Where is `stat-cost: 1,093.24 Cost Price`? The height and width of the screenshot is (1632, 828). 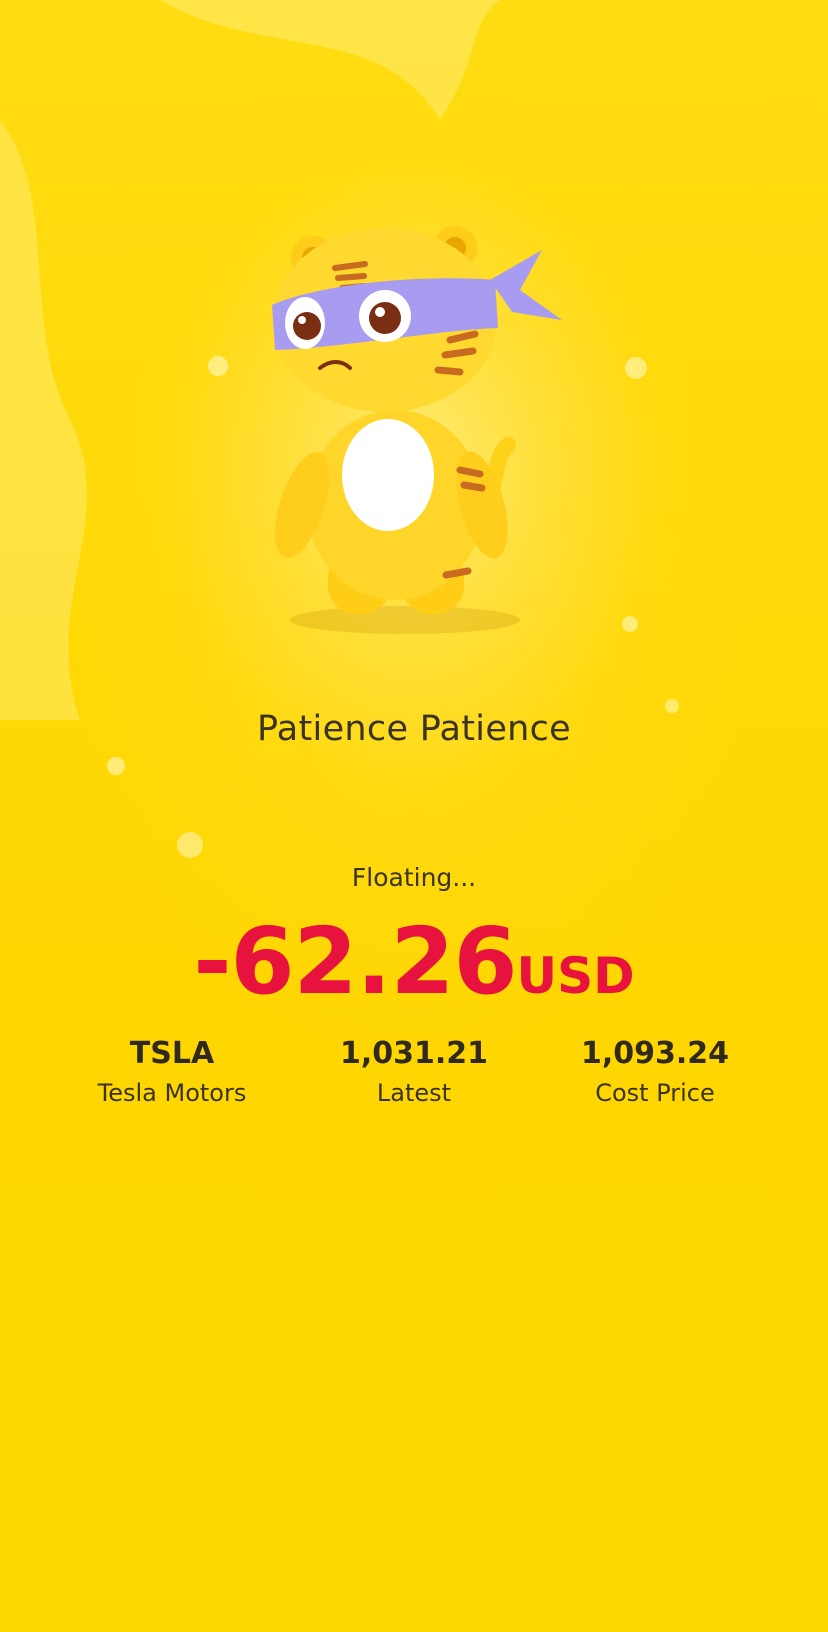 stat-cost: 1,093.24 Cost Price is located at coordinates (655, 1071).